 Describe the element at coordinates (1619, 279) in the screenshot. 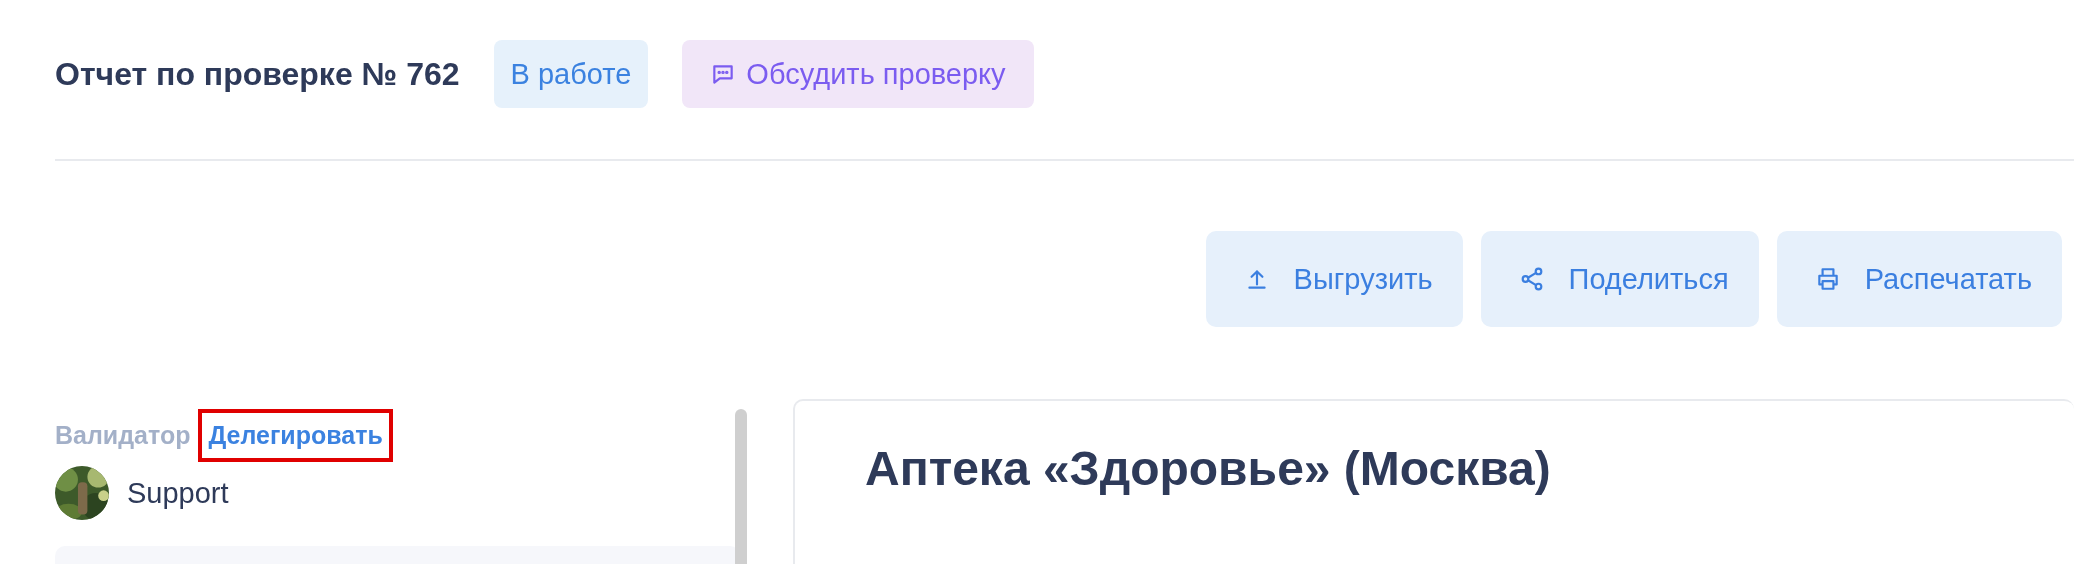

I see `share-button: Поделиться` at that location.